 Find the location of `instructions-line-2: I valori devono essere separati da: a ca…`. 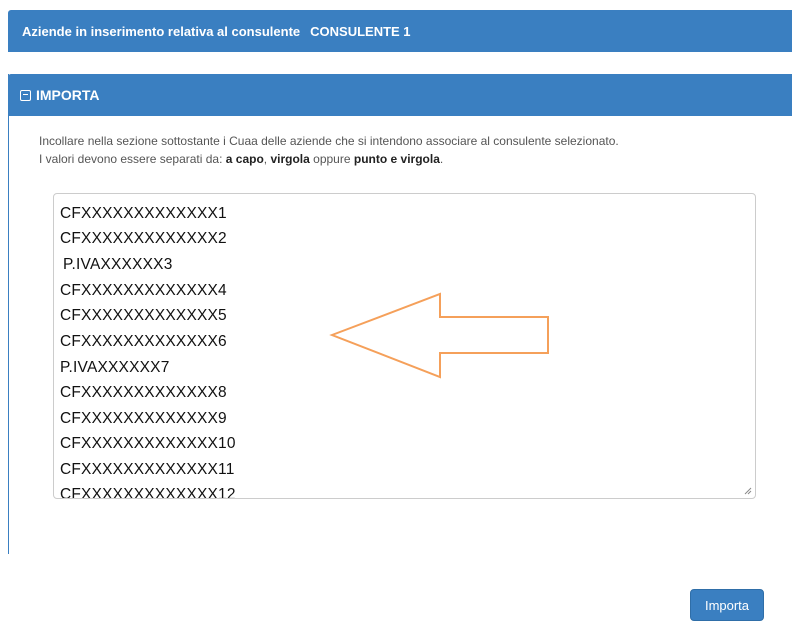

instructions-line-2: I valori devono essere separati da: a ca… is located at coordinates (409, 159).